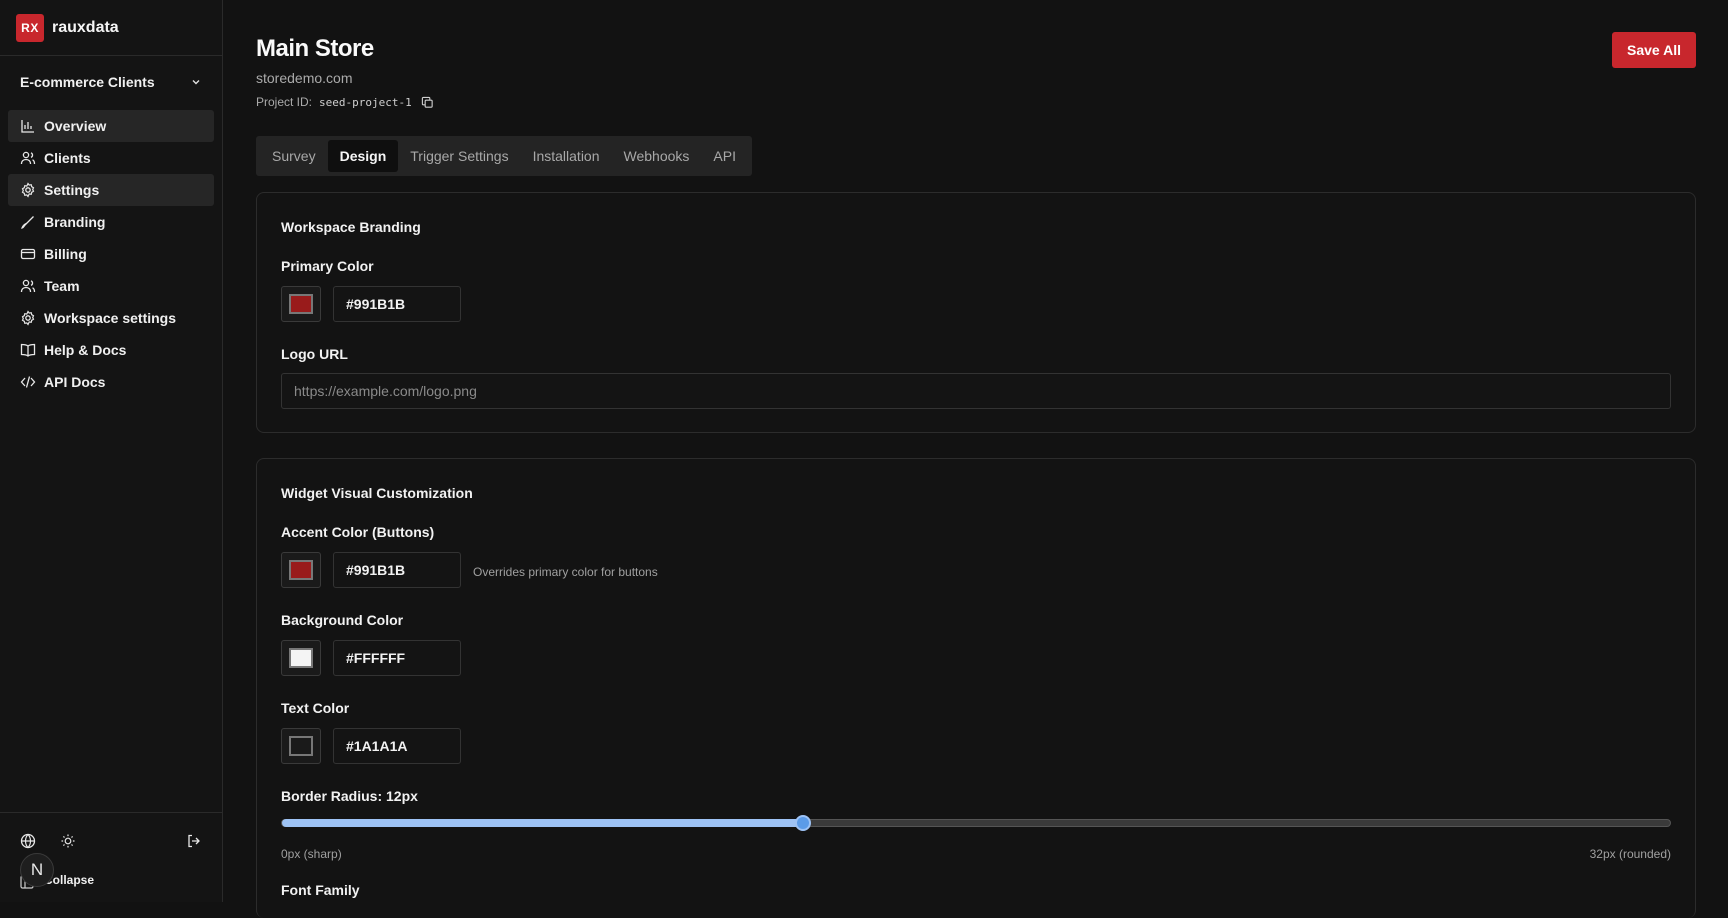  What do you see at coordinates (976, 391) in the screenshot?
I see `logo-url-input` at bounding box center [976, 391].